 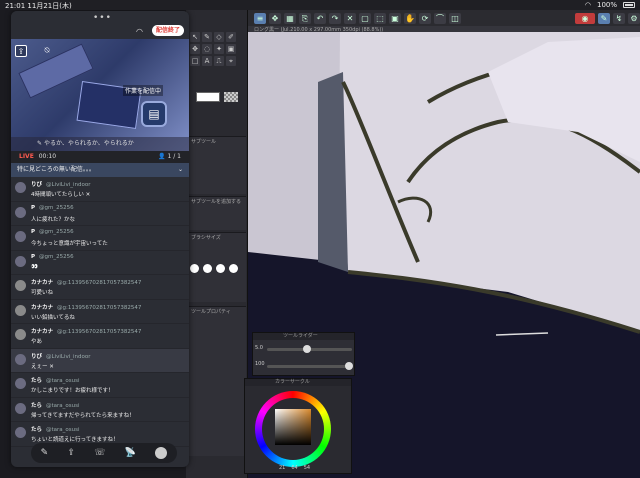 What do you see at coordinates (219, 37) in the screenshot?
I see `eraser-tool-icon: ◇` at bounding box center [219, 37].